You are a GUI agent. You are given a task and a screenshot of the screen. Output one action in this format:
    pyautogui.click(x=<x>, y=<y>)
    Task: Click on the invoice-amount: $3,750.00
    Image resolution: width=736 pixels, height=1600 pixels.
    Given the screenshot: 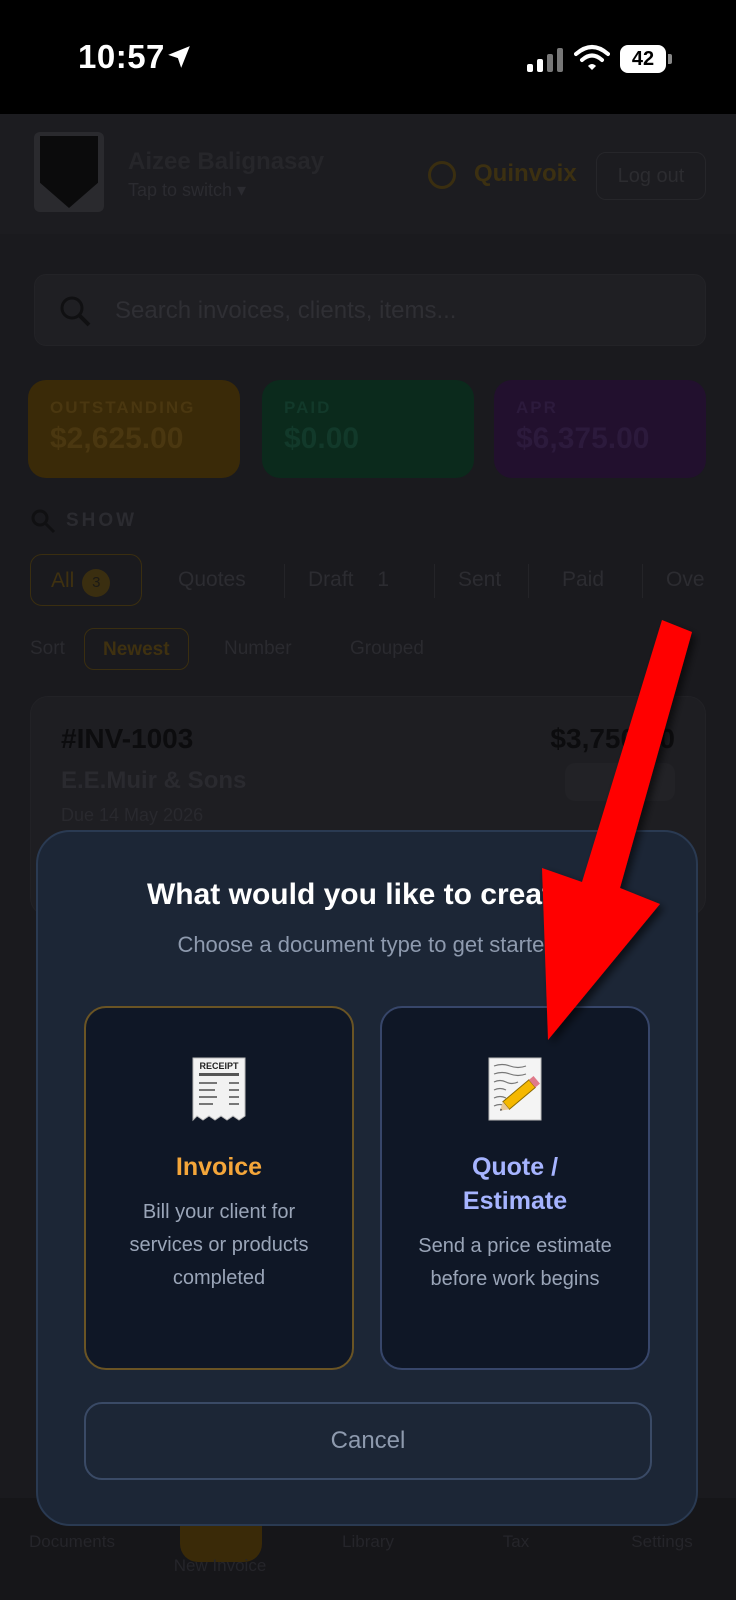 What is the action you would take?
    pyautogui.click(x=612, y=738)
    